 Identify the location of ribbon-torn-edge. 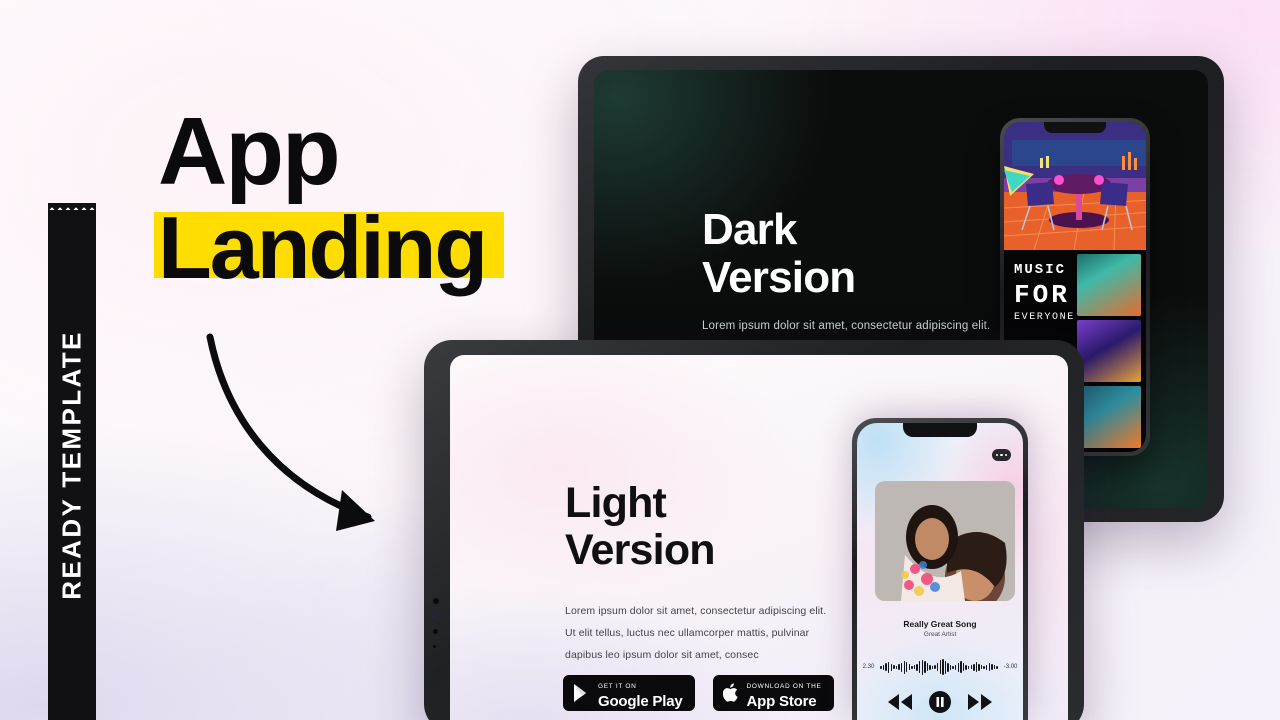
(72, 207).